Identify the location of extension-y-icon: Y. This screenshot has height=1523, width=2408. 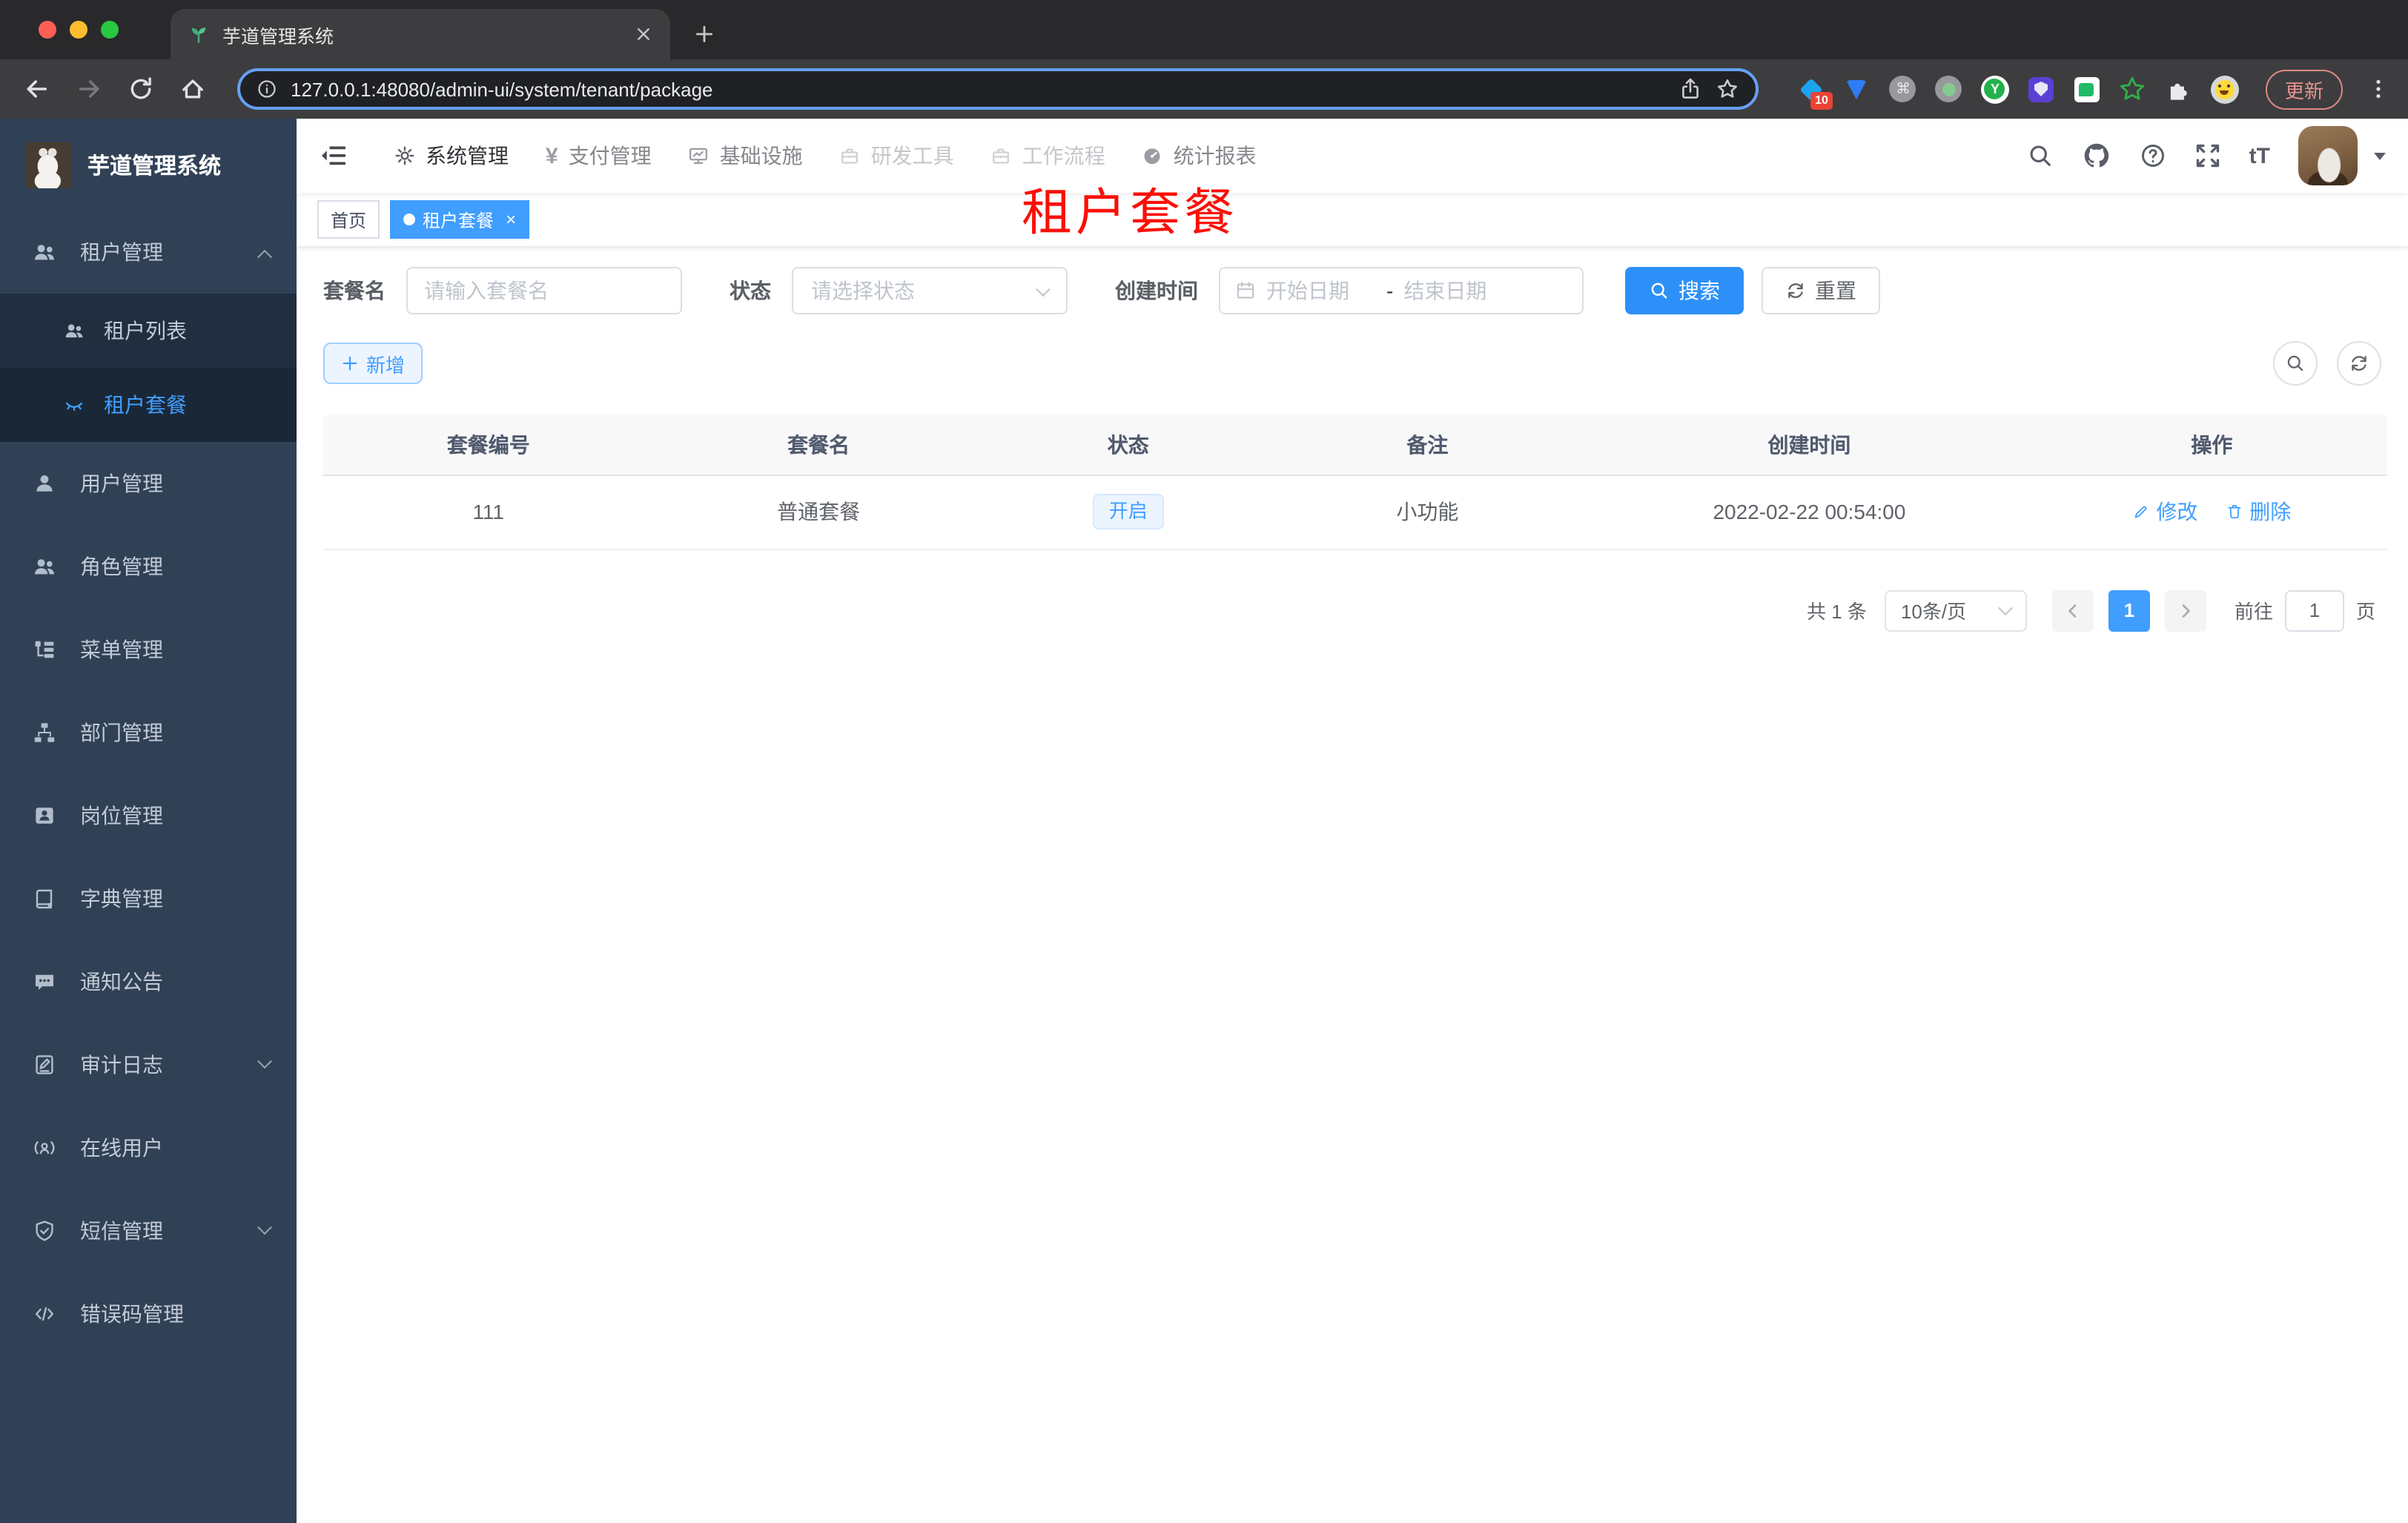
(1994, 89).